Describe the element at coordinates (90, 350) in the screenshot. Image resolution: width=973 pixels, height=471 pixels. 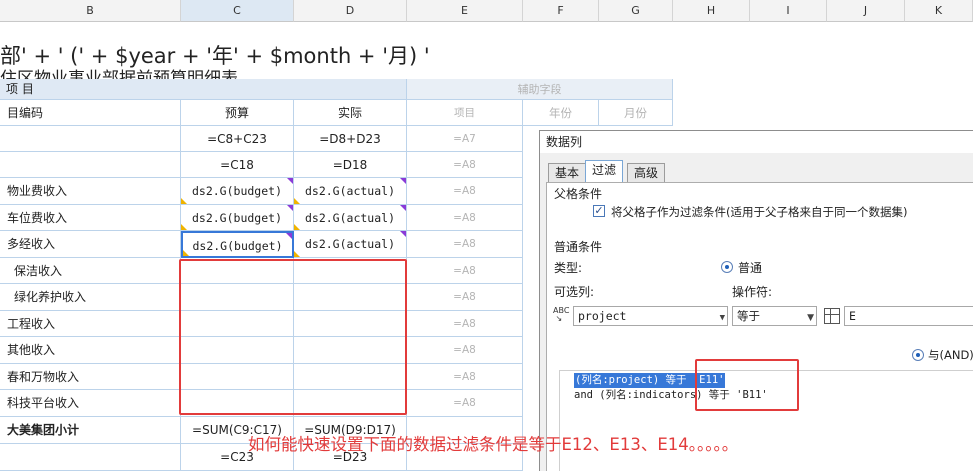
I see `row-label-cell: 其他收入` at that location.